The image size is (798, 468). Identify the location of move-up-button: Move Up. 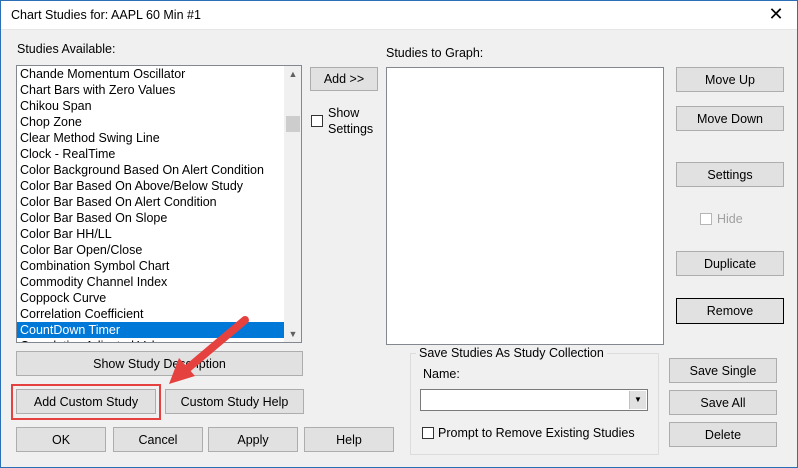
(730, 79).